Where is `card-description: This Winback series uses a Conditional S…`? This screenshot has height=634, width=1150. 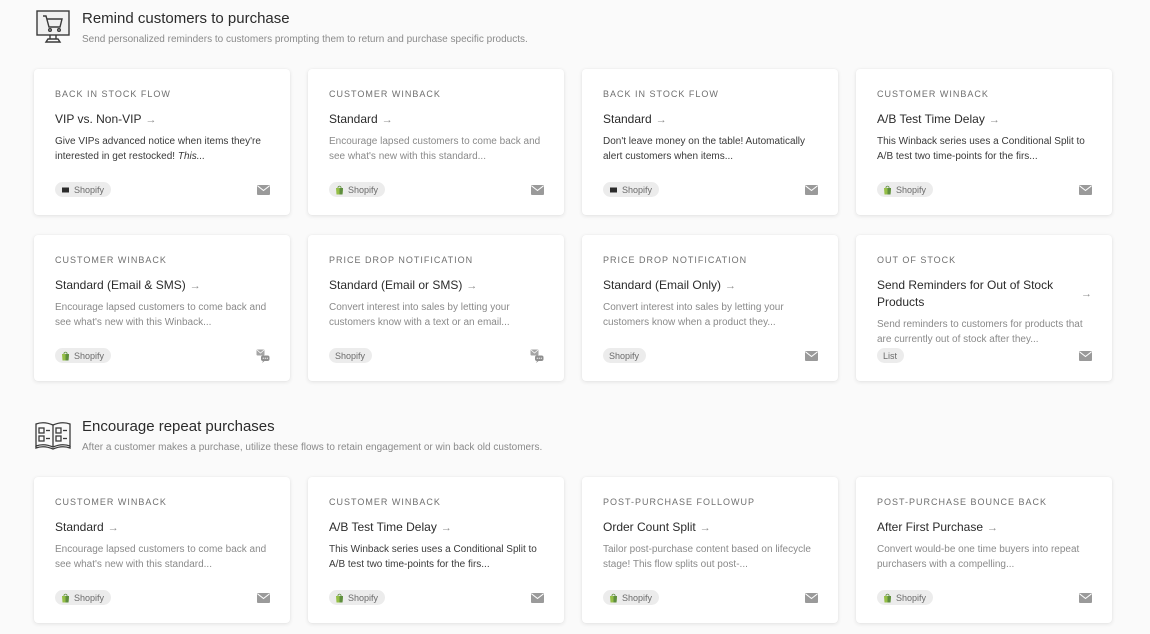
card-description: This Winback series uses a Conditional S… is located at coordinates (433, 557).